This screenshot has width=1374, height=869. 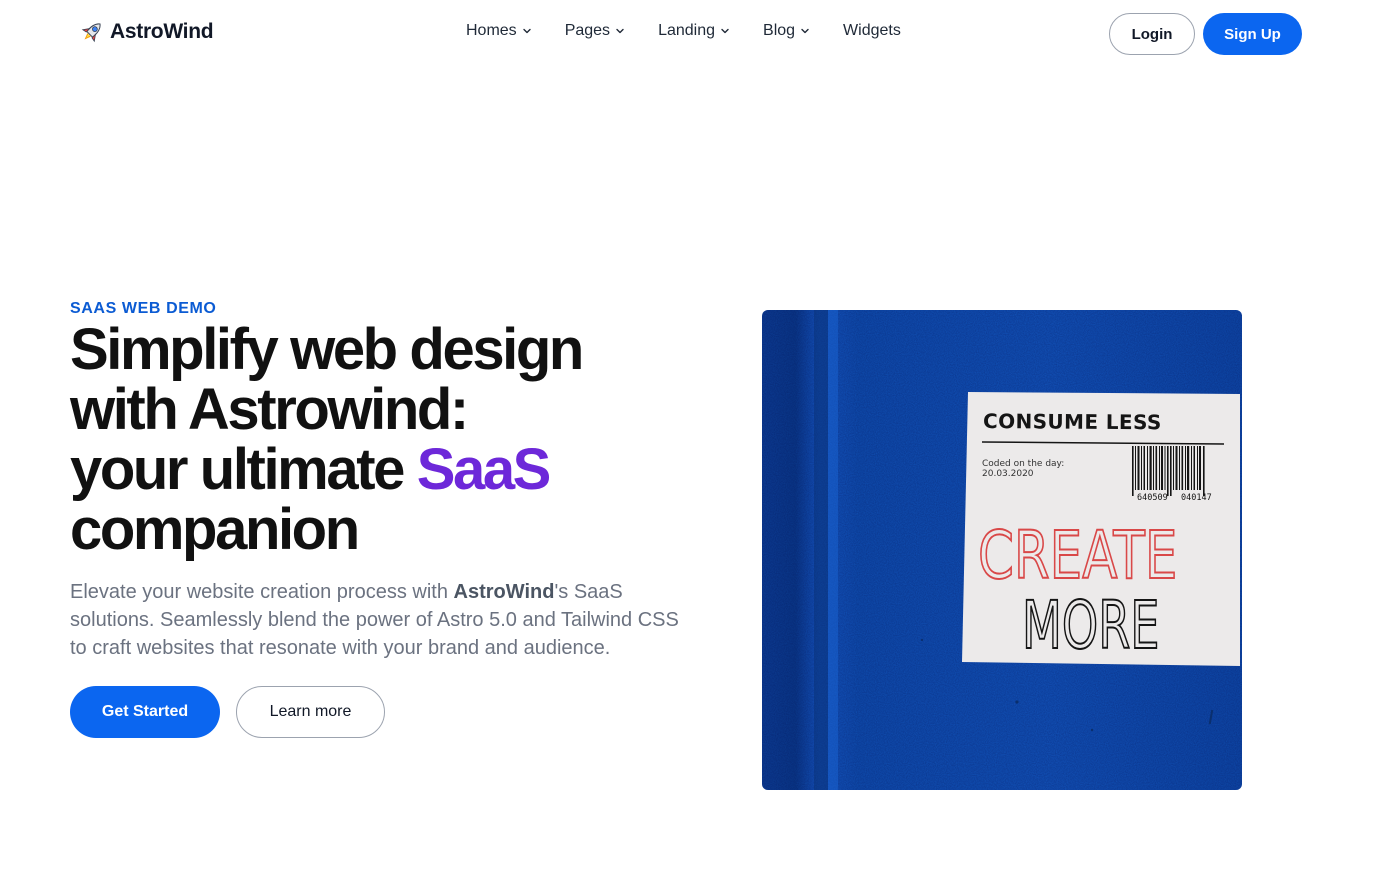 I want to click on barcode-number-right: 040147, so click(x=1196, y=498).